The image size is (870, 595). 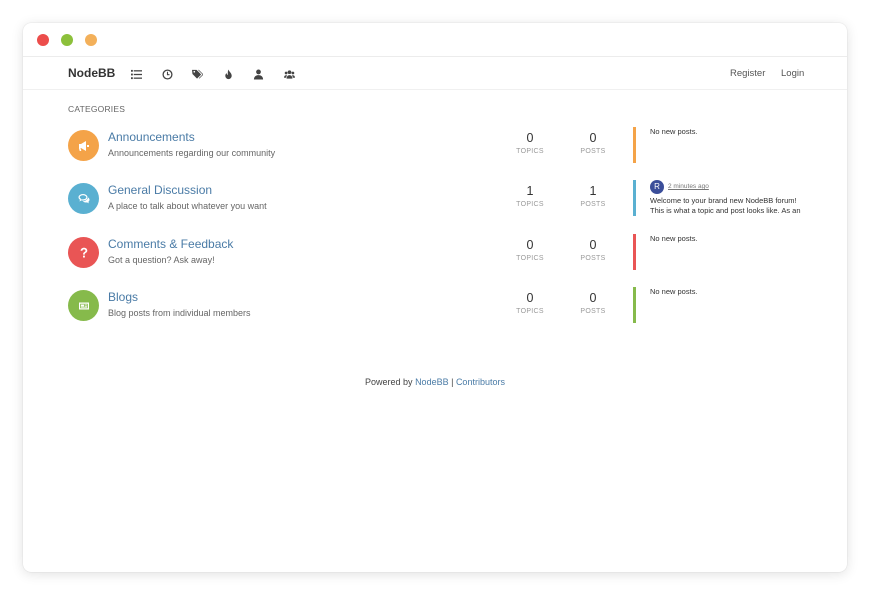 I want to click on zoom-window-button, so click(x=67, y=40).